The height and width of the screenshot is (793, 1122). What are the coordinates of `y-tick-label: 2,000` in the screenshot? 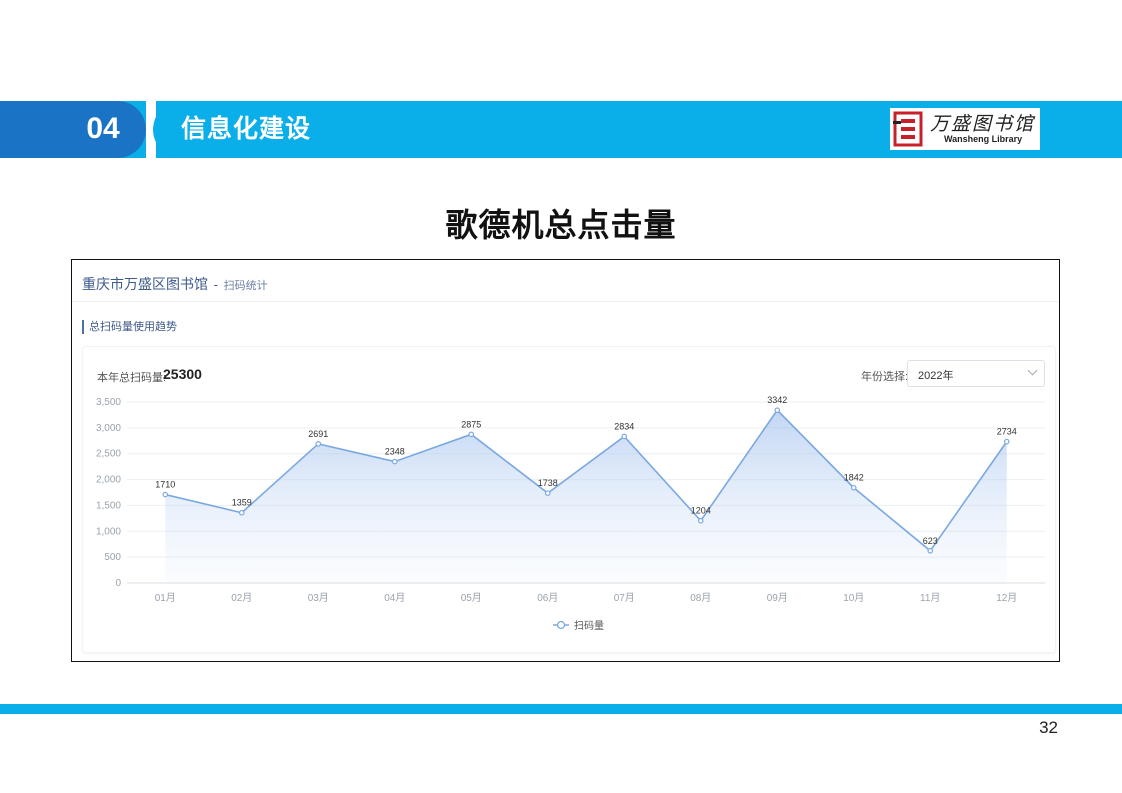 It's located at (108, 480).